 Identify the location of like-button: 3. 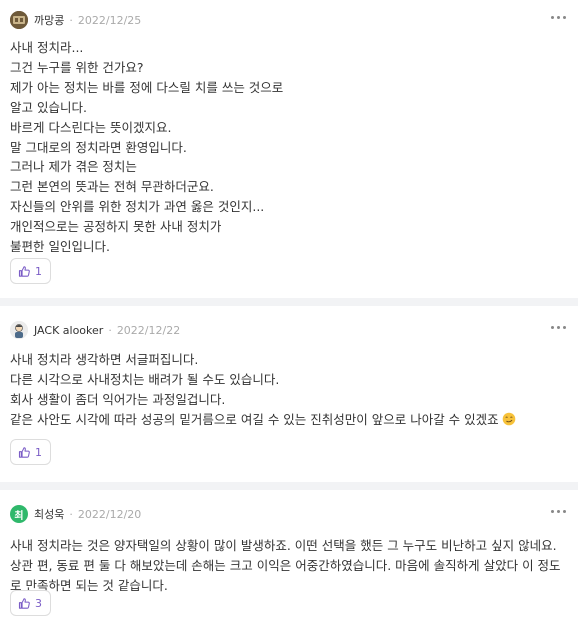
(30, 603).